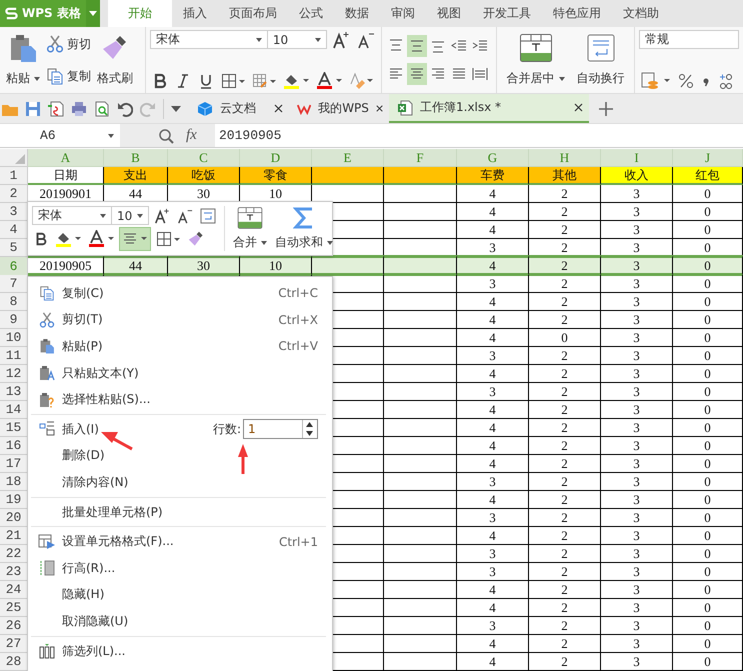 The image size is (743, 671). Describe the element at coordinates (14, 374) in the screenshot. I see `row-header: 12` at that location.